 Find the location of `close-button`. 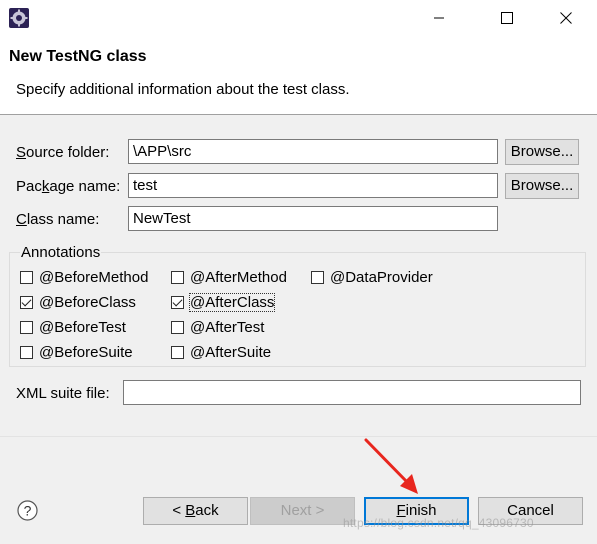

close-button is located at coordinates (566, 18).